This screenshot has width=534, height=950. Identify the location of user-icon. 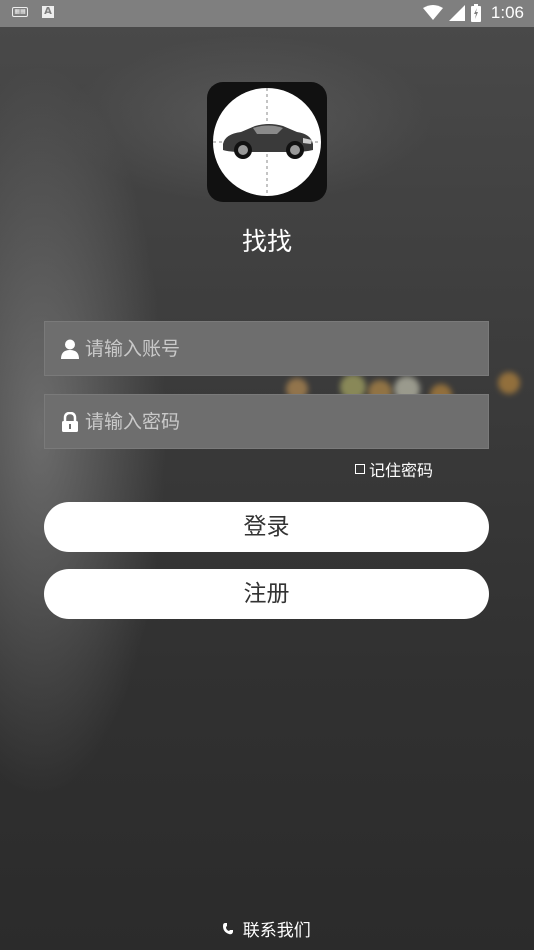
(70, 349).